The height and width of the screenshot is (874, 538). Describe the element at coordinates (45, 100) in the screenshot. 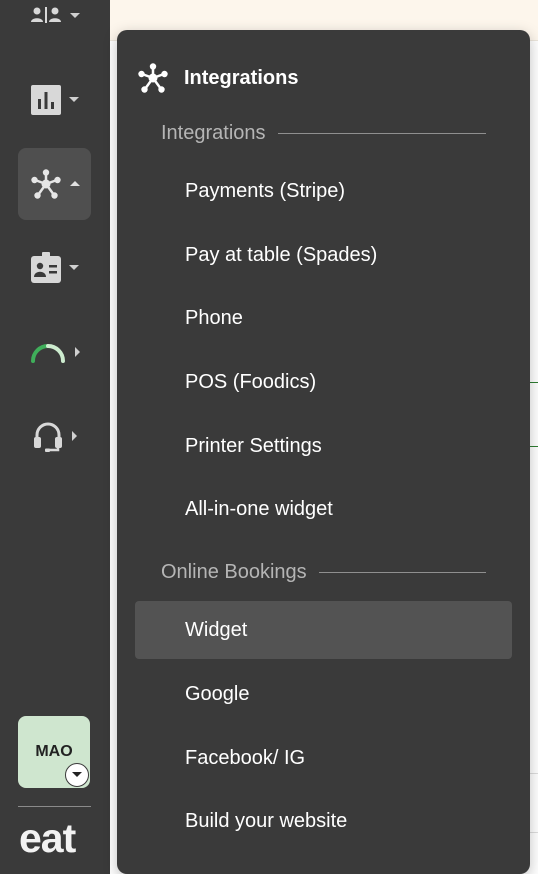

I see `bar-chart-icon` at that location.